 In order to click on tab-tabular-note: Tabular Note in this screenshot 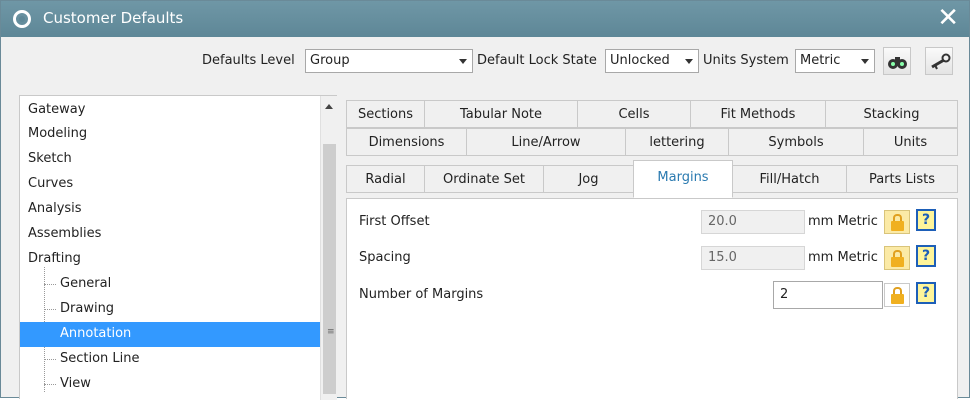, I will do `click(501, 114)`.